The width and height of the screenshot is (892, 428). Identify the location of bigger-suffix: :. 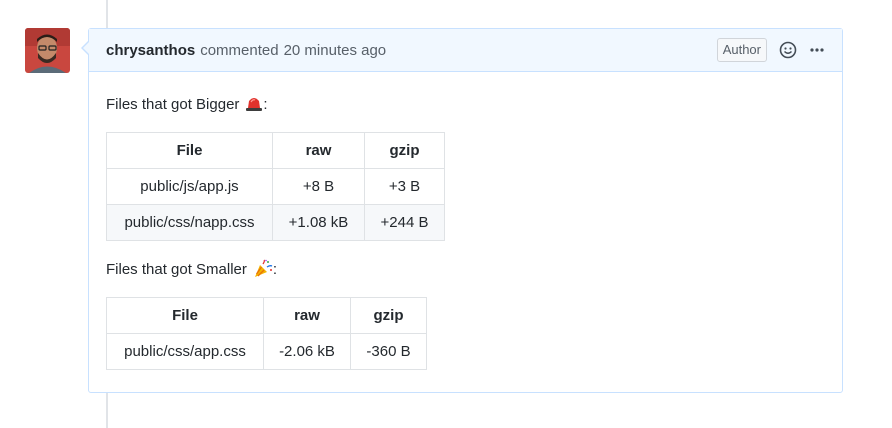
(265, 104).